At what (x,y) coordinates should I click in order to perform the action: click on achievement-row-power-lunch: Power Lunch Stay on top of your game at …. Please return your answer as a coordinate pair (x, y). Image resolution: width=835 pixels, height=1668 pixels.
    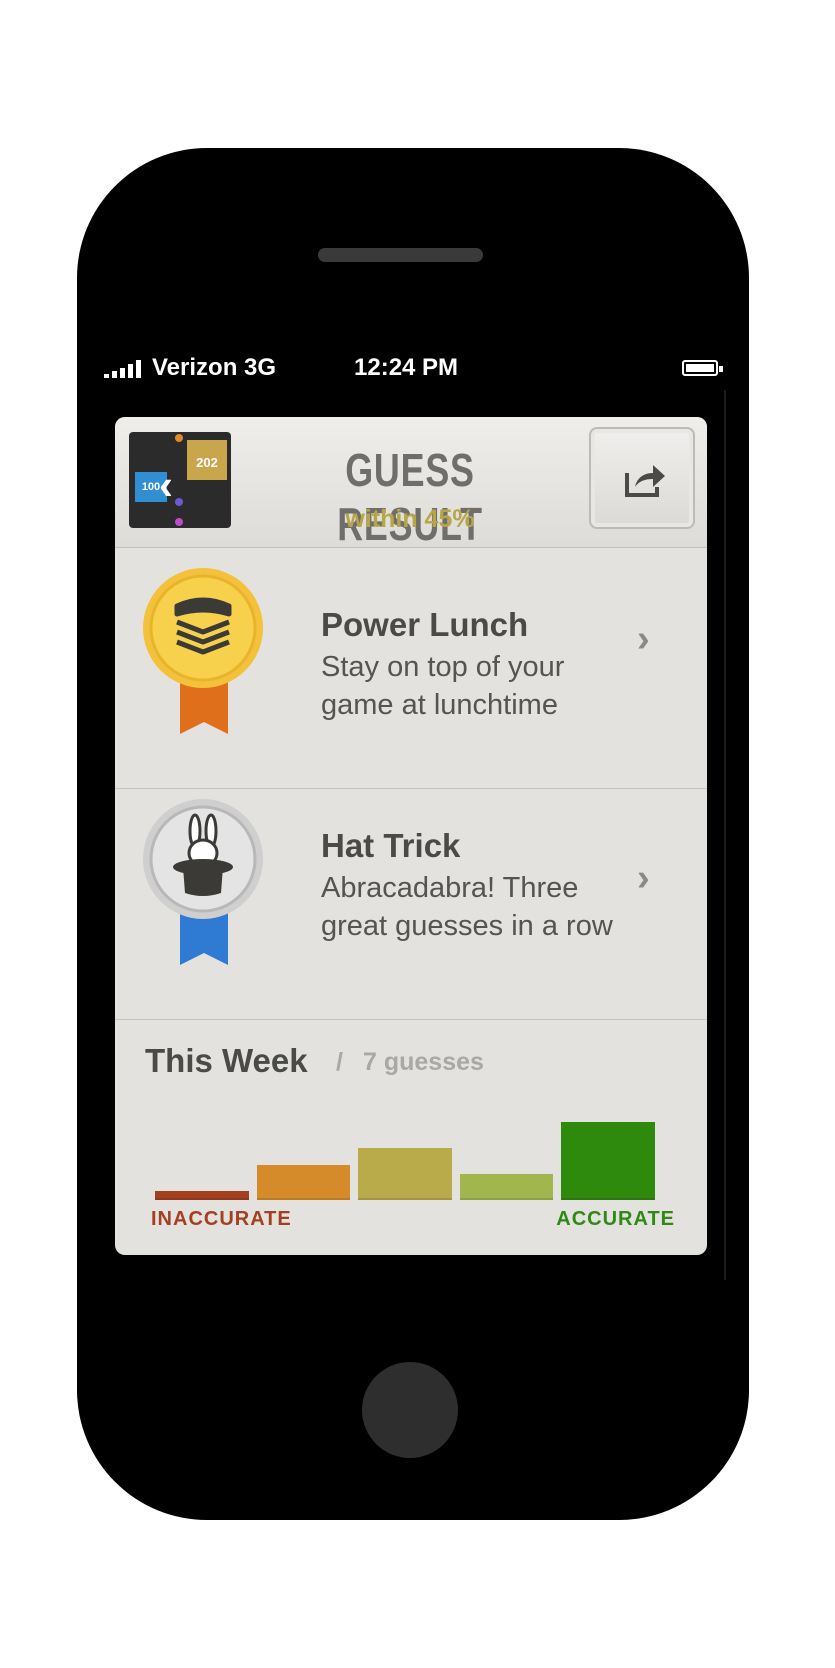
    Looking at the image, I should click on (411, 668).